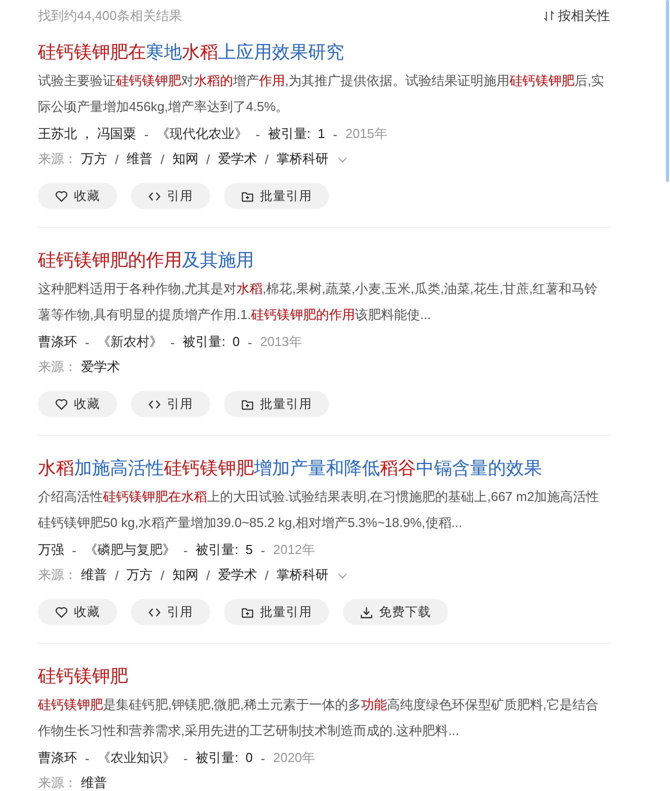 The height and width of the screenshot is (791, 670). Describe the element at coordinates (136, 758) in the screenshot. I see `journal-name: 《农业知识》` at that location.